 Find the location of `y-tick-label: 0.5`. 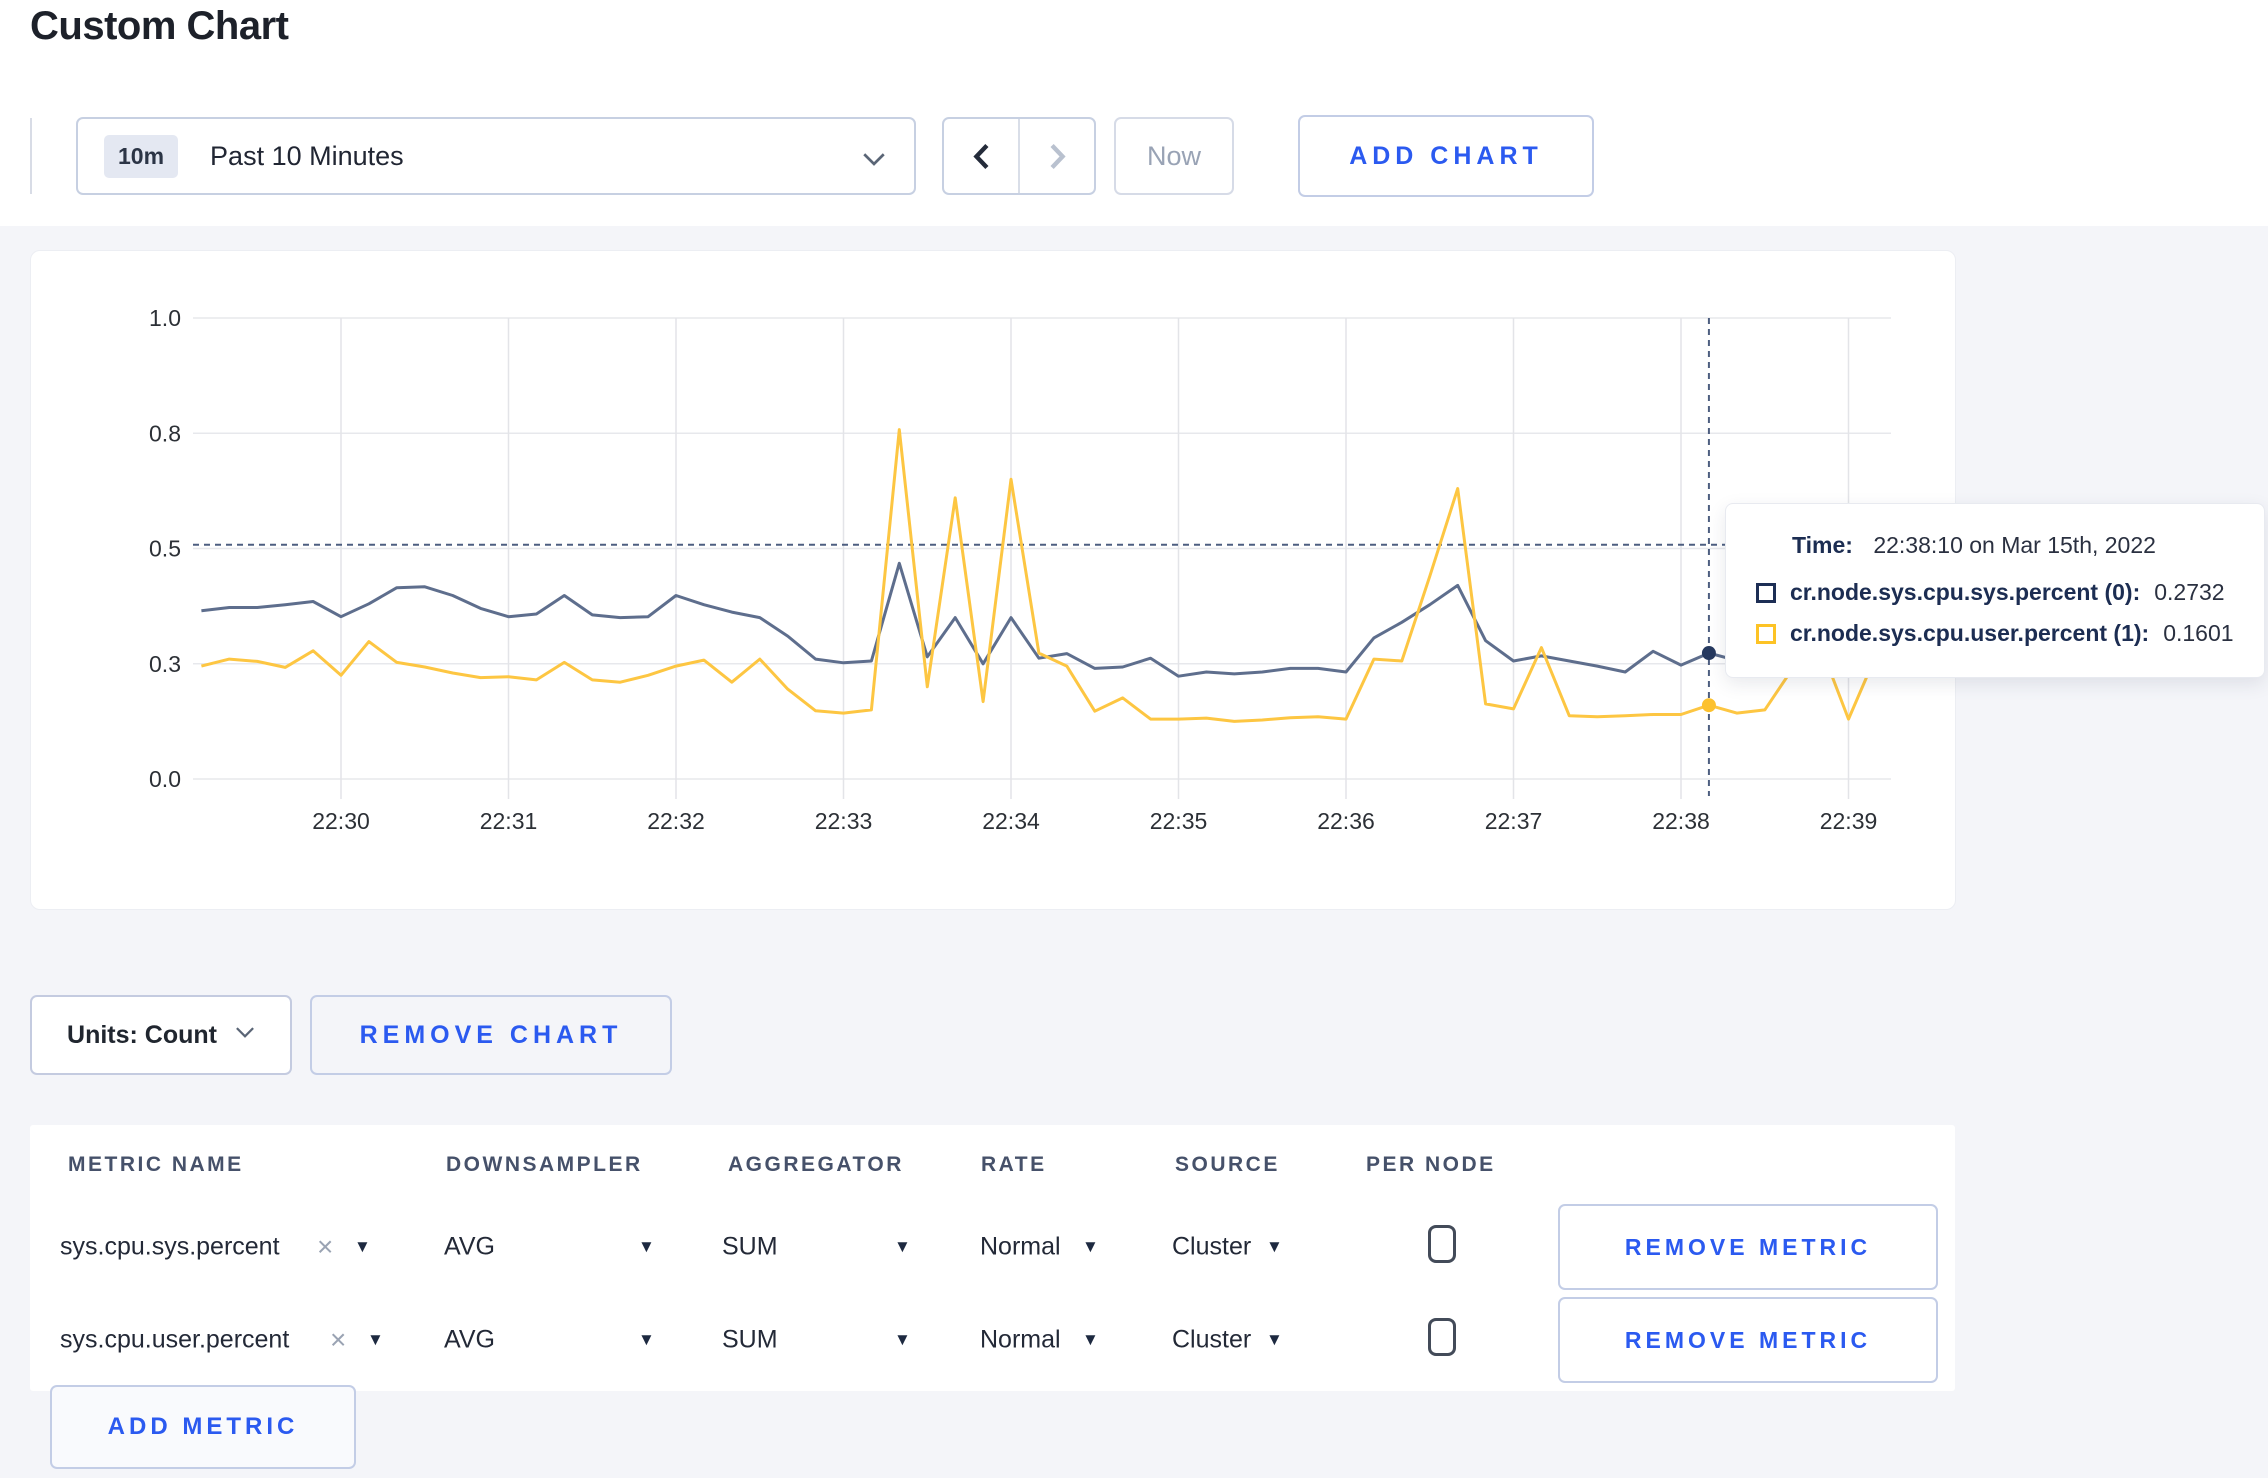

y-tick-label: 0.5 is located at coordinates (165, 549).